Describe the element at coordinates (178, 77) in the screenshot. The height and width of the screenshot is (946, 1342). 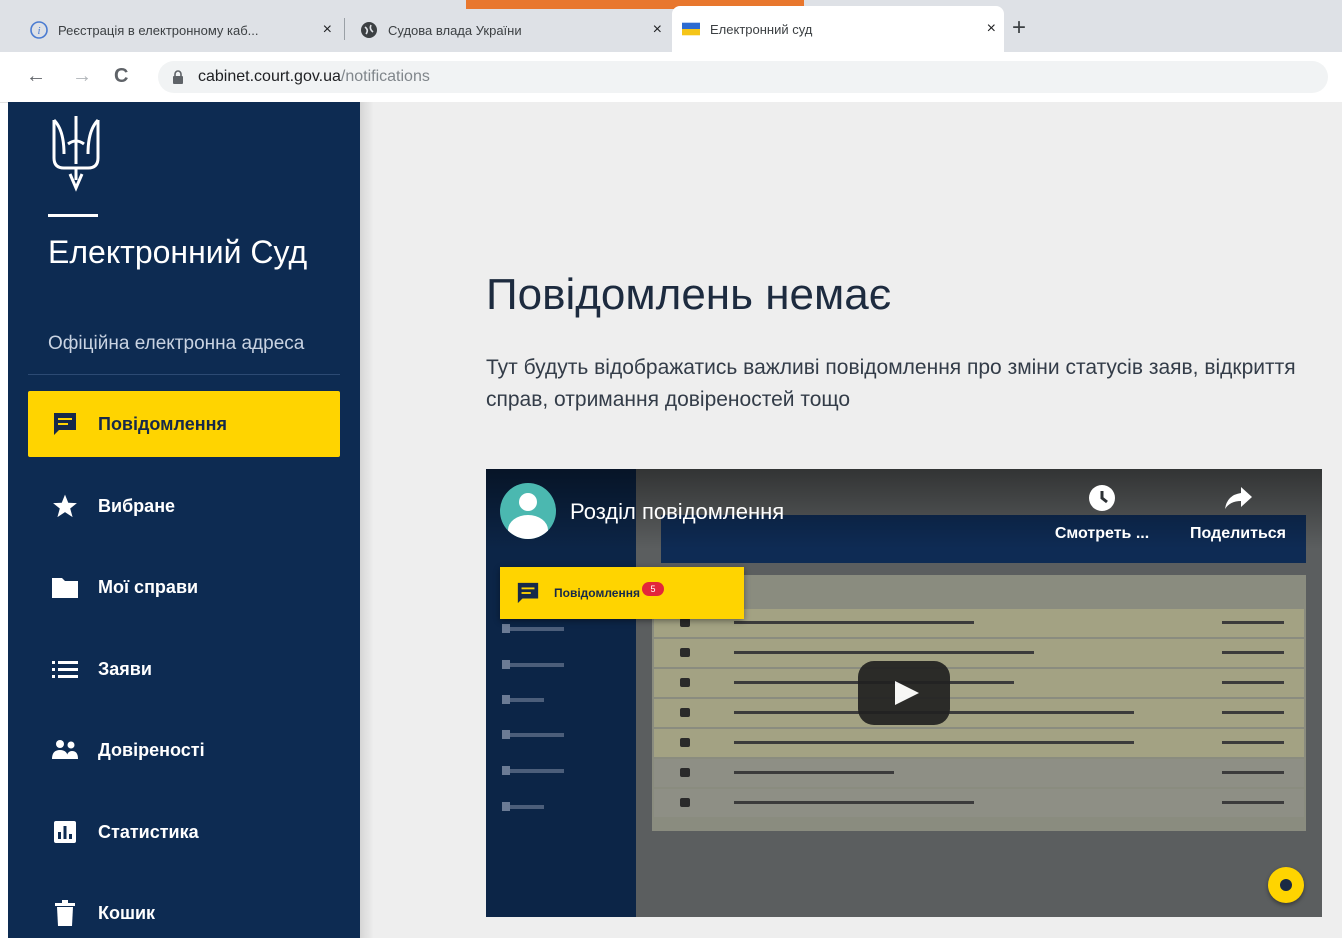
I see `lock-icon` at that location.